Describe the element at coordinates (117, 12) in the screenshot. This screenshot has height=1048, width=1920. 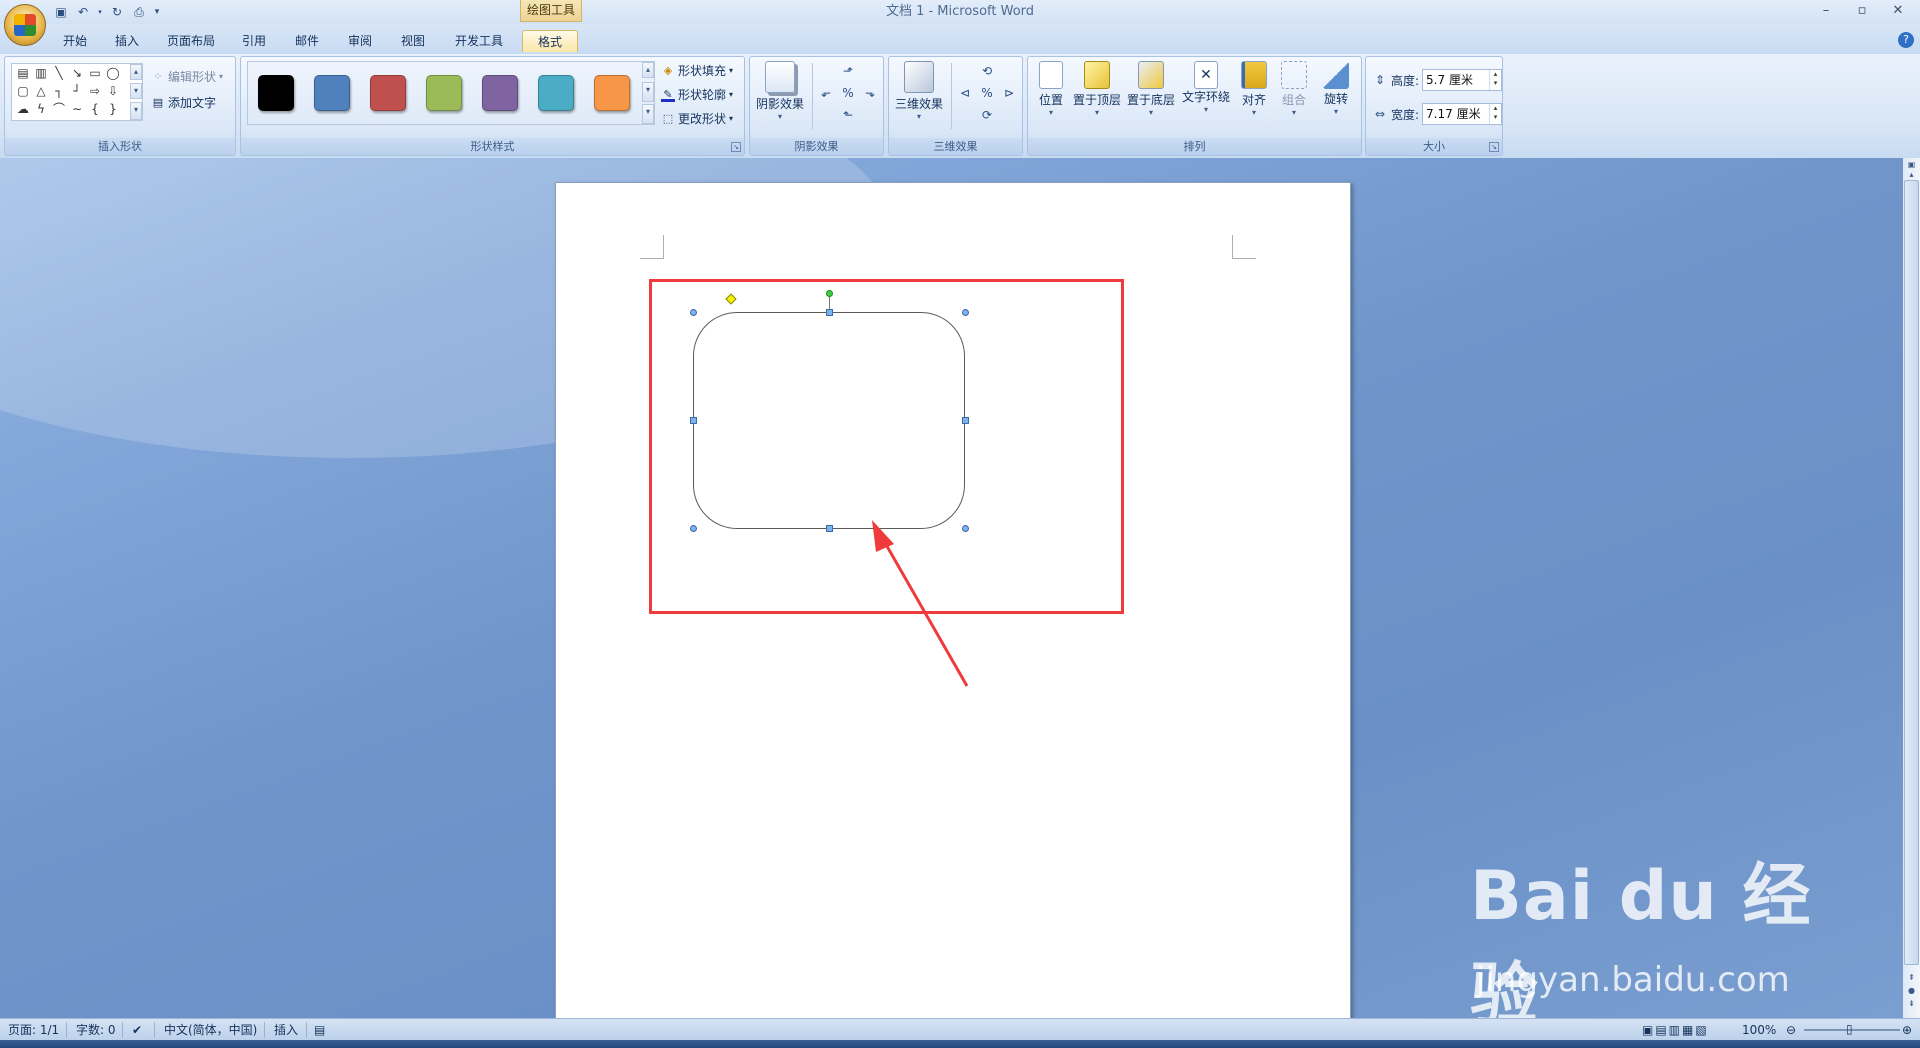
I see `redo-icon: ↻` at that location.